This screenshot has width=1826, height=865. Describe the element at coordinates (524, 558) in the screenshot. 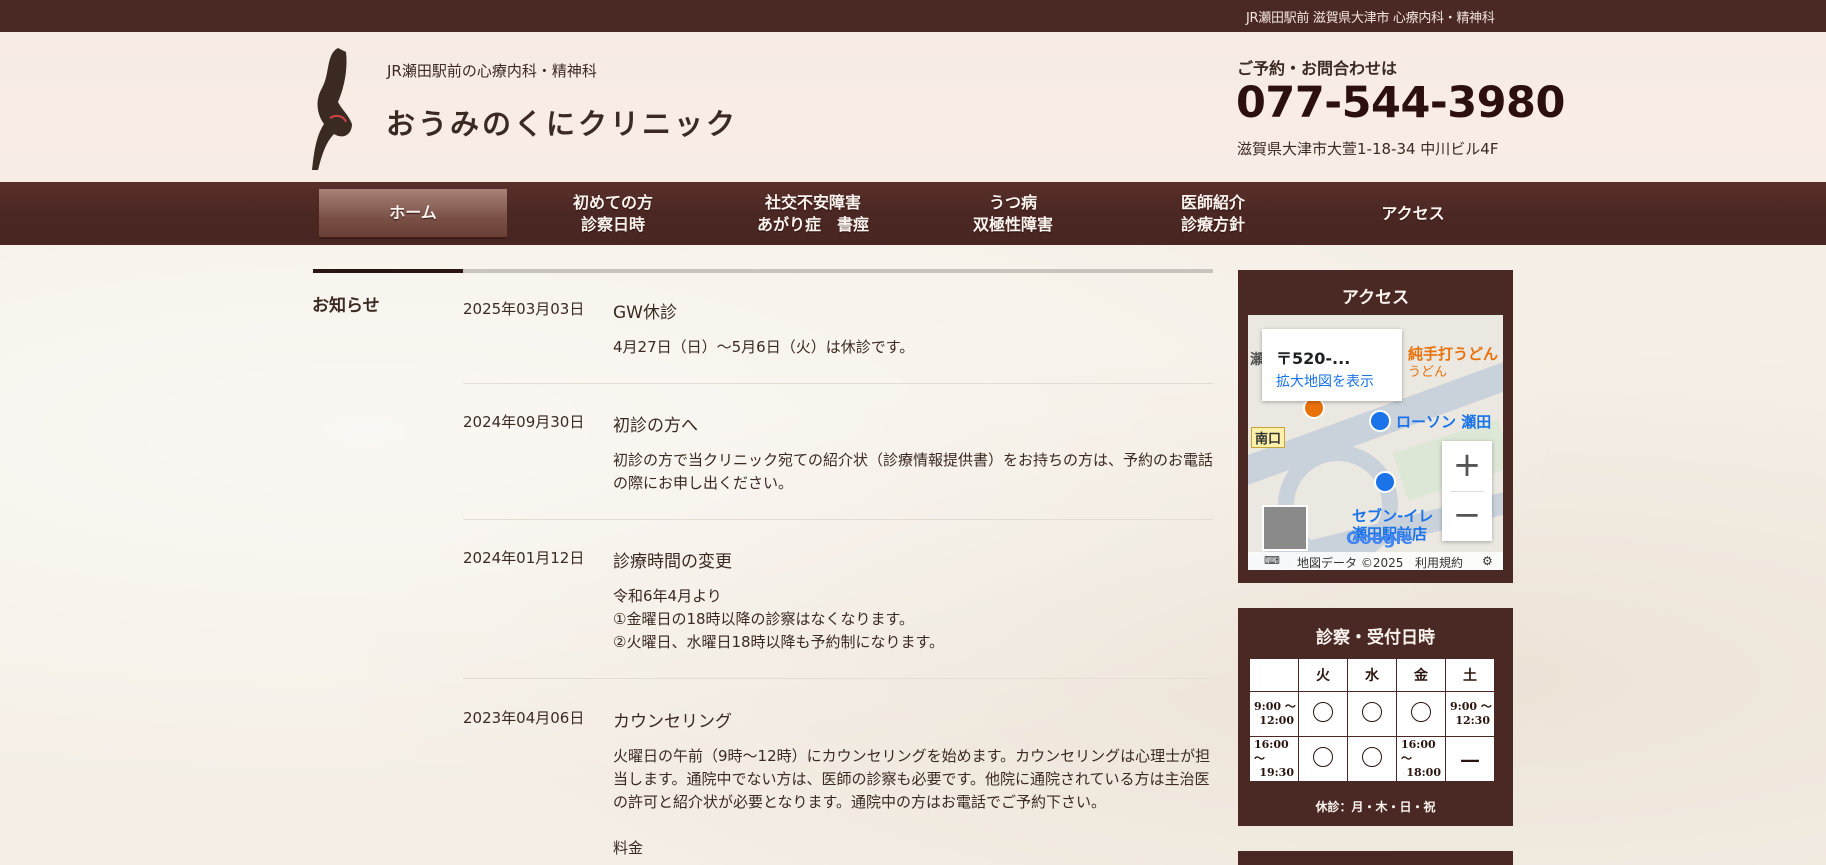

I see `news-date: 2024年01月12日` at that location.